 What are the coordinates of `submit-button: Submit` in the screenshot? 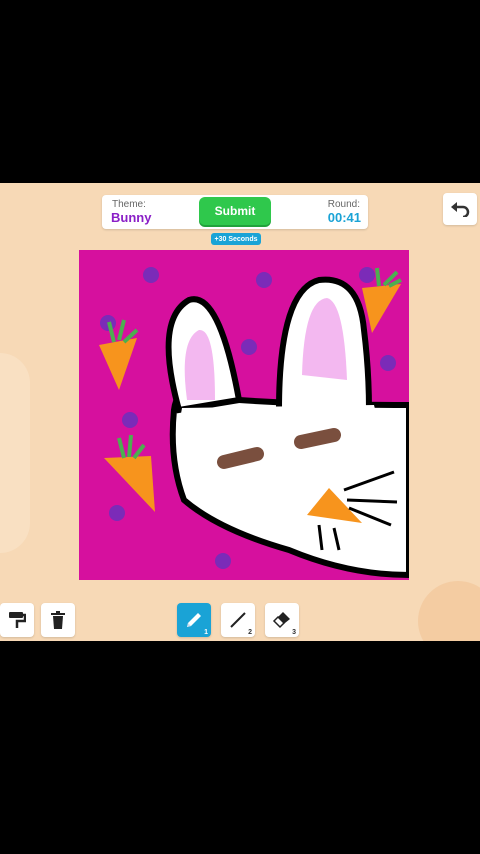 It's located at (235, 211).